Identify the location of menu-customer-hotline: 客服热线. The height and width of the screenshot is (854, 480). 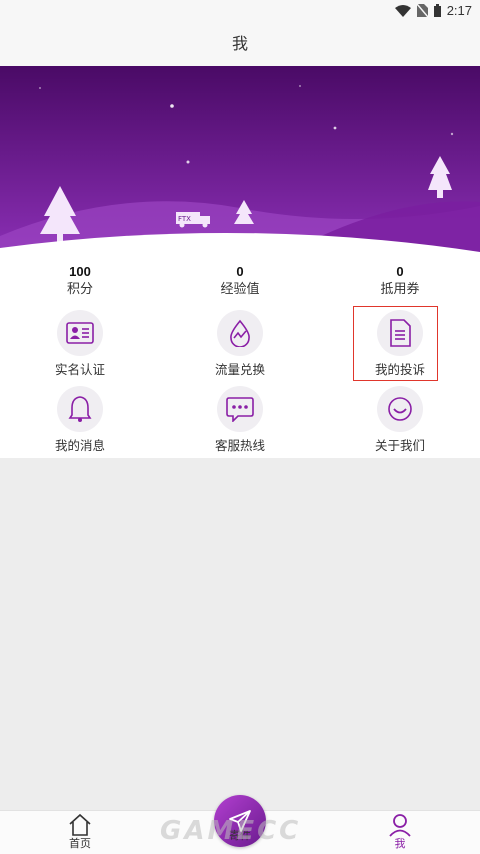
(240, 419).